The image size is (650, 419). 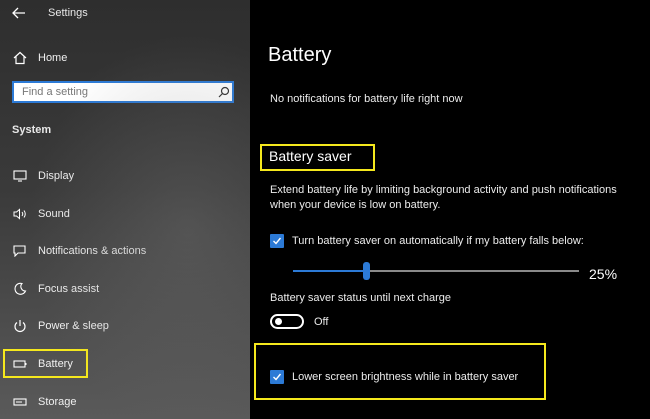 I want to click on notifications-icon, so click(x=20, y=251).